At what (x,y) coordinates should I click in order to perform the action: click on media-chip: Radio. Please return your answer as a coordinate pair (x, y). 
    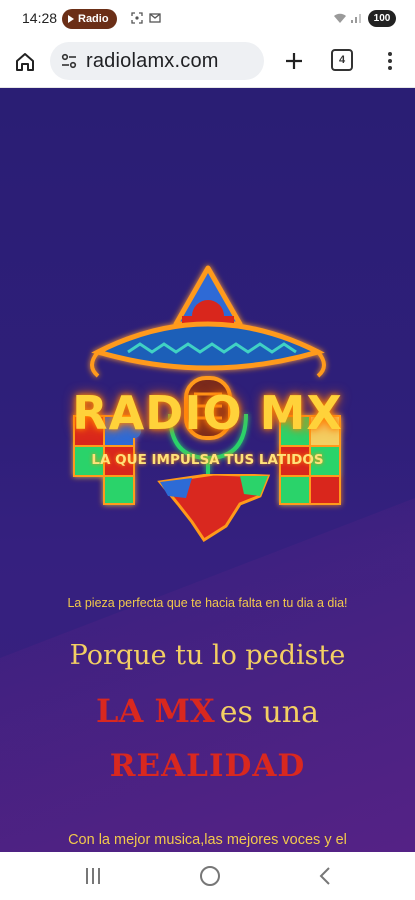
    Looking at the image, I should click on (89, 19).